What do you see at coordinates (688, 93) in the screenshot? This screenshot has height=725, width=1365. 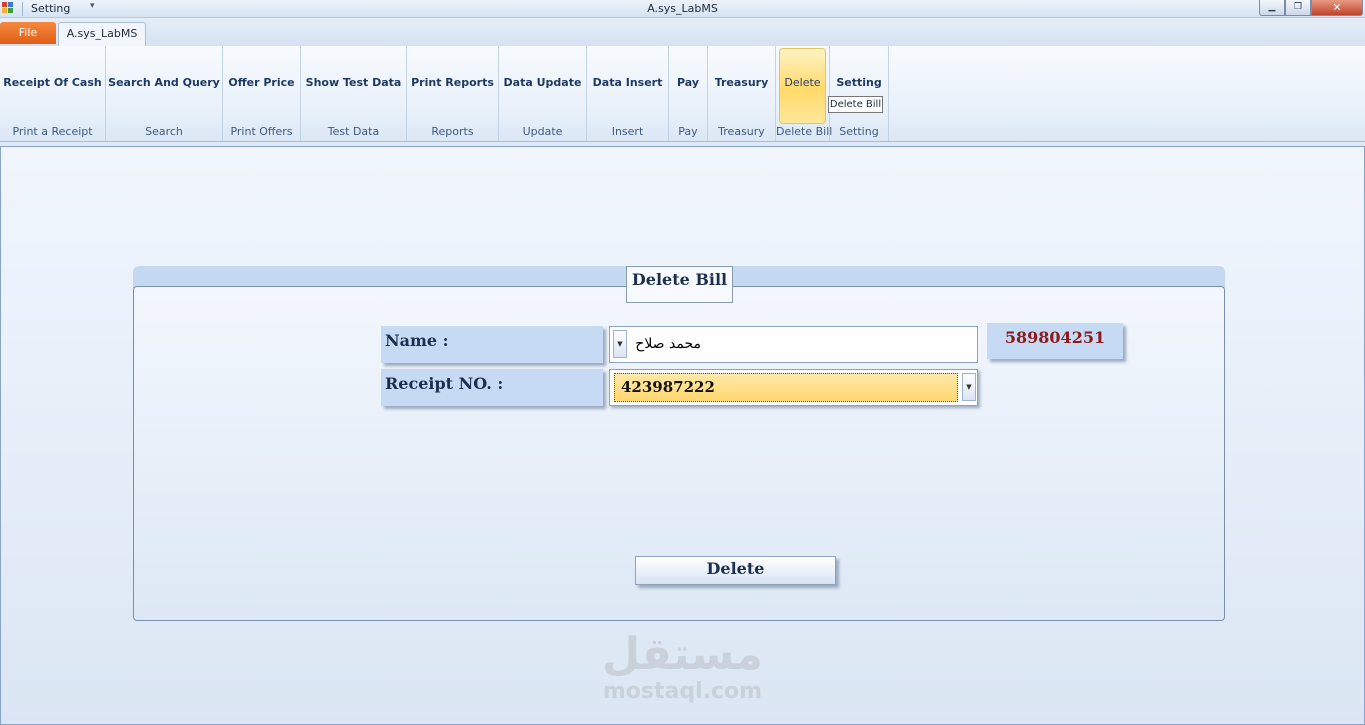 I see `group-pay: Pay Pay` at bounding box center [688, 93].